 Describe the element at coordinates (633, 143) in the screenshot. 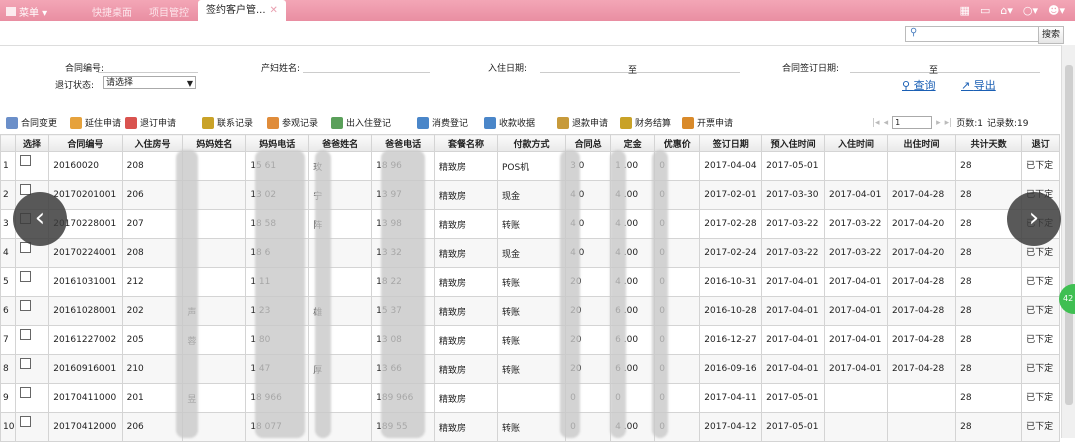

I see `column-header: 定金` at that location.